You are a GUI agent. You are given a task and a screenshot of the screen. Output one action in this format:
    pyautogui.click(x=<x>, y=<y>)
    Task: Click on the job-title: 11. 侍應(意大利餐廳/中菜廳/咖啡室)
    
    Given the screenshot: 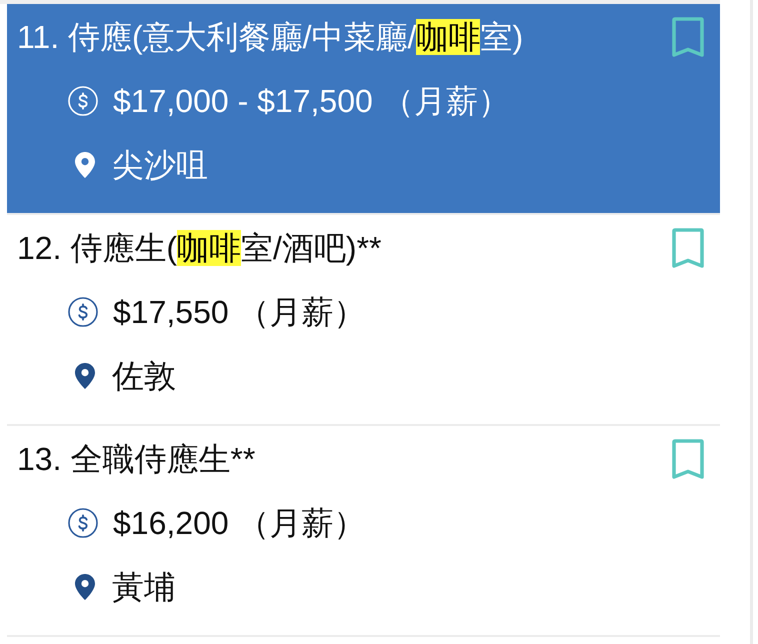 What is the action you would take?
    pyautogui.click(x=270, y=37)
    